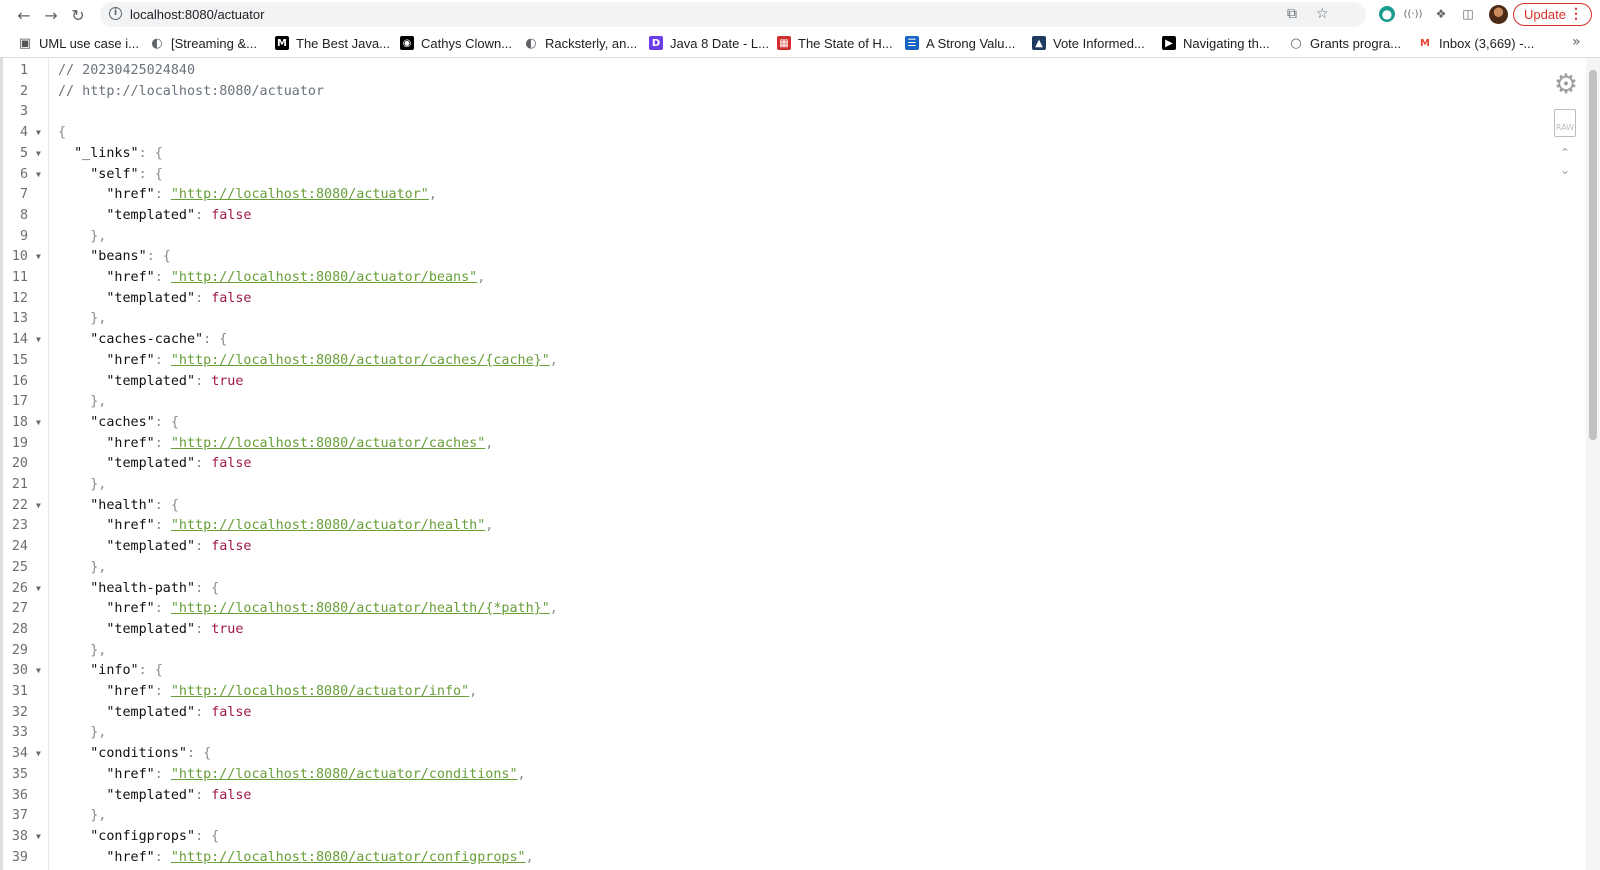  What do you see at coordinates (19, 857) in the screenshot?
I see `line-number: 39` at bounding box center [19, 857].